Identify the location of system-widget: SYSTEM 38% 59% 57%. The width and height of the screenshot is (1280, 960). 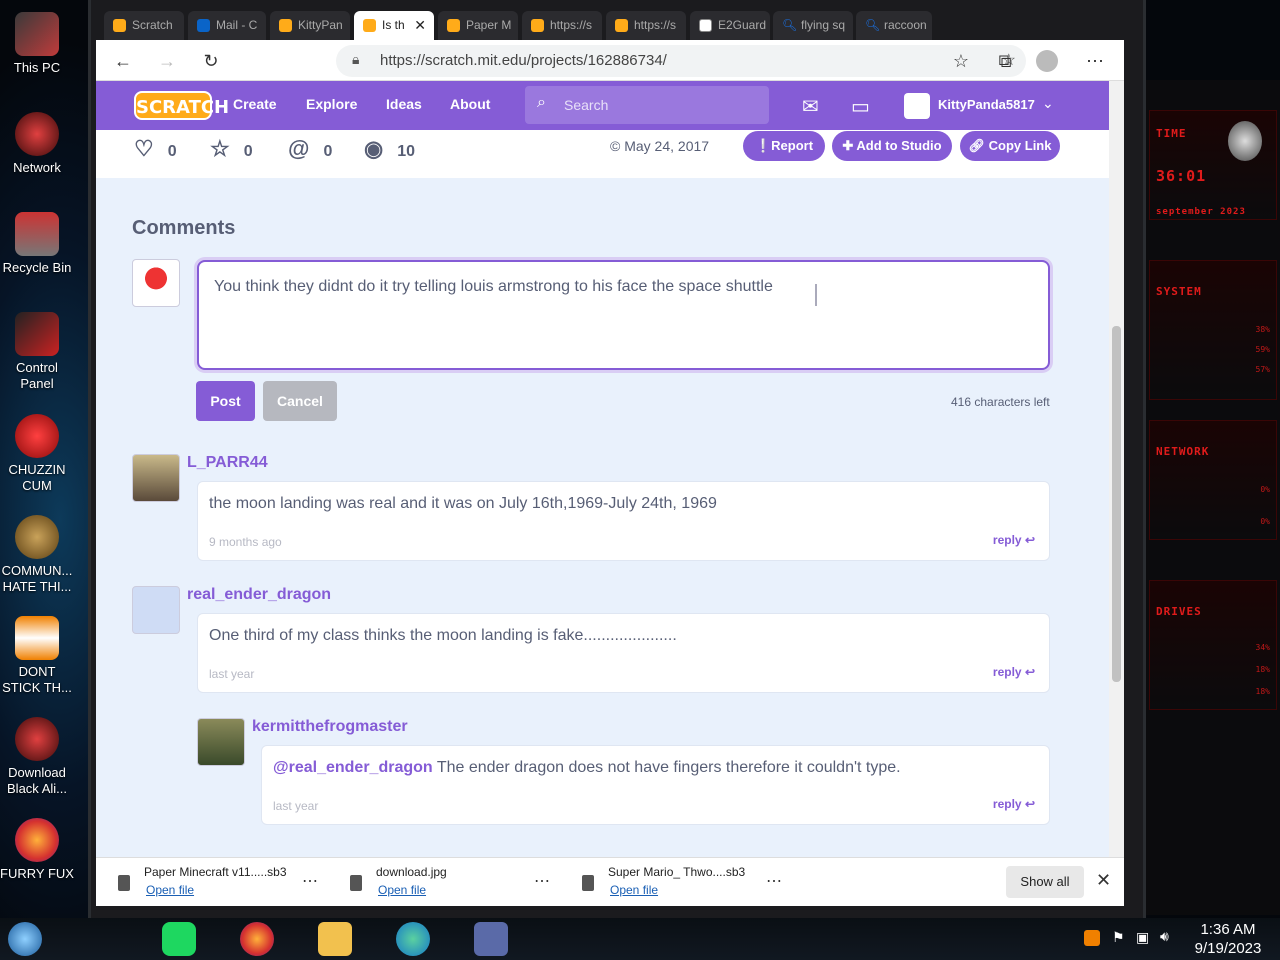
(1213, 330).